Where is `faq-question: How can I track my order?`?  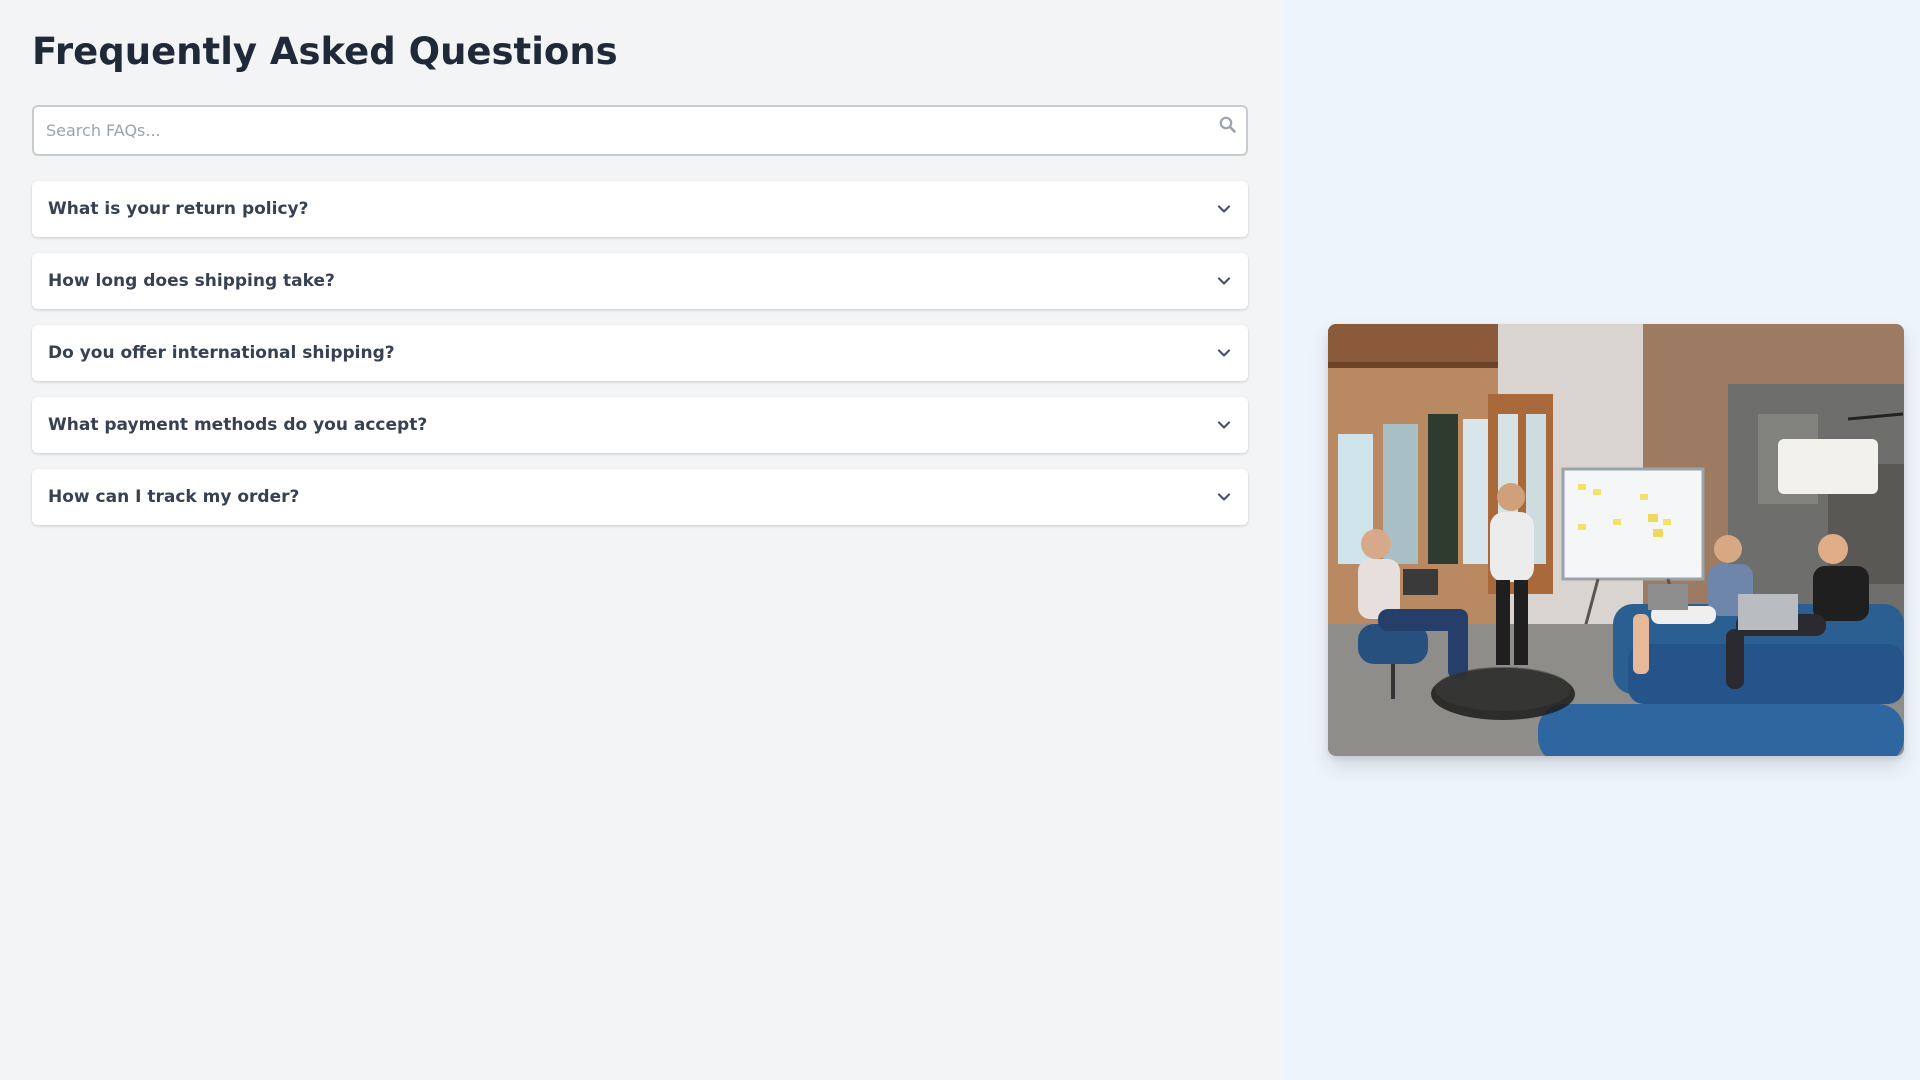
faq-question: How can I track my order? is located at coordinates (174, 497).